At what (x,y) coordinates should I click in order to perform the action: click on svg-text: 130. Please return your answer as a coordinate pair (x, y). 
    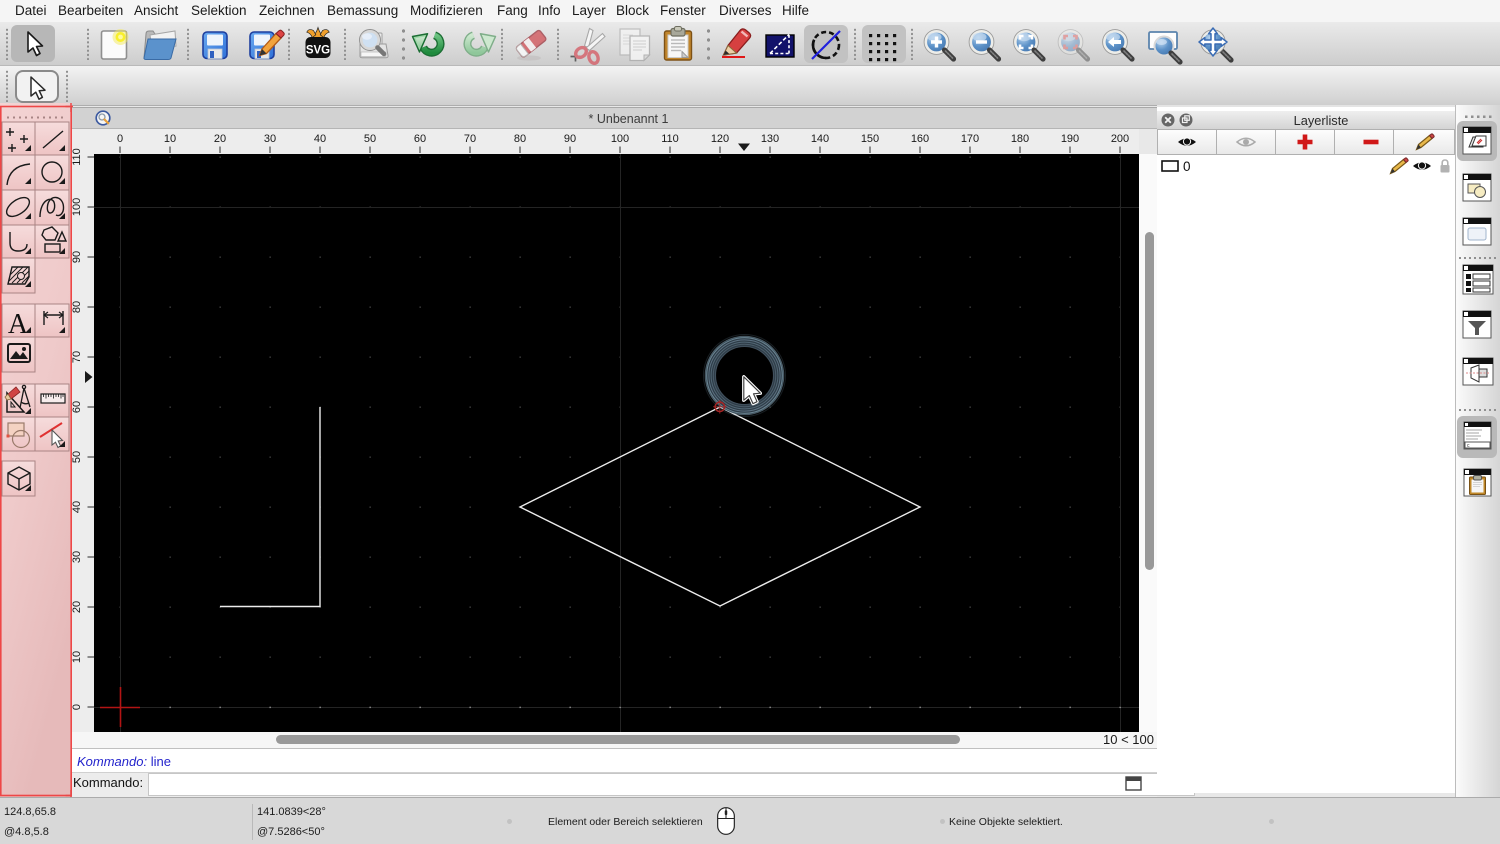
    Looking at the image, I should click on (770, 139).